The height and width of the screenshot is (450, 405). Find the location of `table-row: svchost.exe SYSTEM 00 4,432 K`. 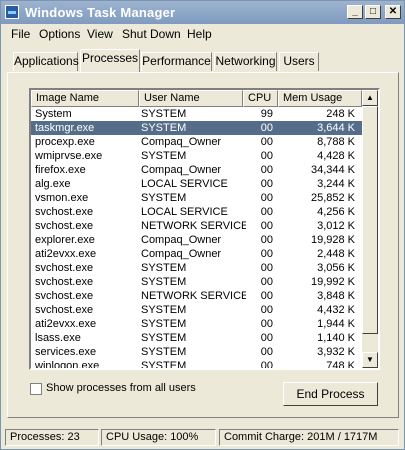

table-row: svchost.exe SYSTEM 00 4,432 K is located at coordinates (196, 310).